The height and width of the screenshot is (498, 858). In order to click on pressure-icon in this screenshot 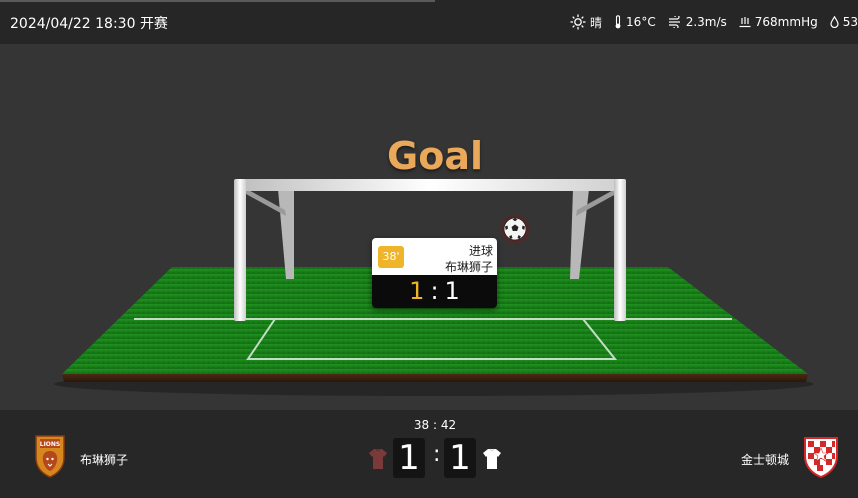, I will do `click(745, 22)`.